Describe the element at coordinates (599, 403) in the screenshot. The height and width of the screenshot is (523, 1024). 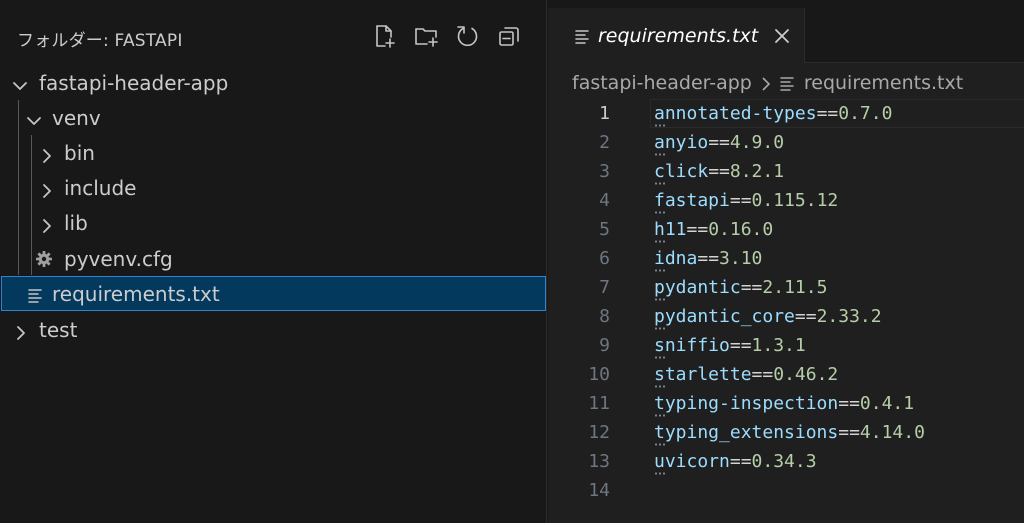
I see `line-number: 11` at that location.